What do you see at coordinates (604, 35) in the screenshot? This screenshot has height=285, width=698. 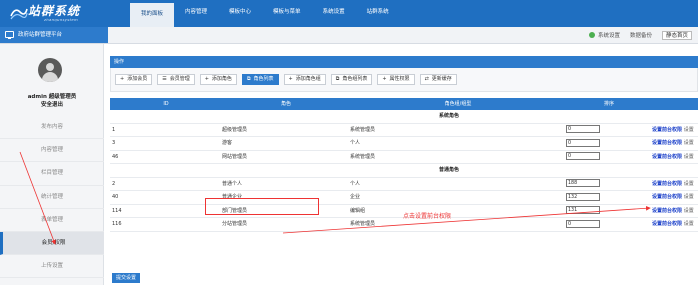 I see `system-settings-link: 系统设置` at bounding box center [604, 35].